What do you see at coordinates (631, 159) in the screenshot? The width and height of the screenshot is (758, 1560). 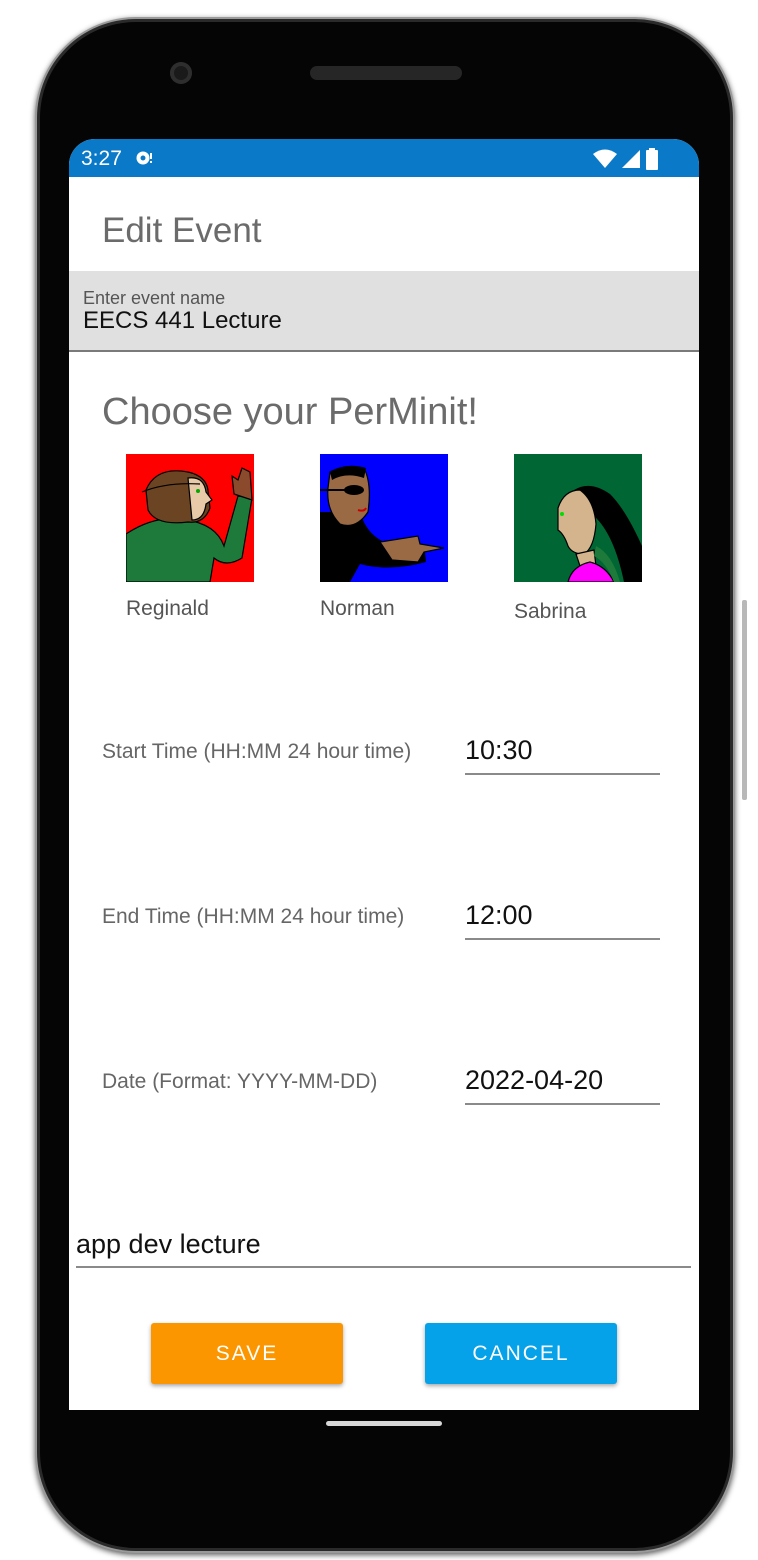 I see `signal-icon` at bounding box center [631, 159].